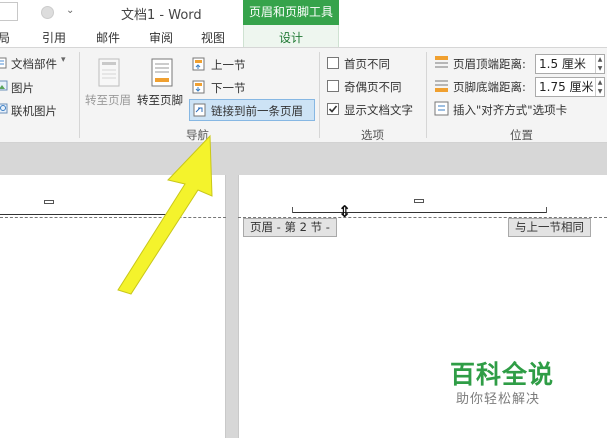 This screenshot has height=438, width=607. Describe the element at coordinates (165, 214) in the screenshot. I see `annotation-arrow-icon` at that location.